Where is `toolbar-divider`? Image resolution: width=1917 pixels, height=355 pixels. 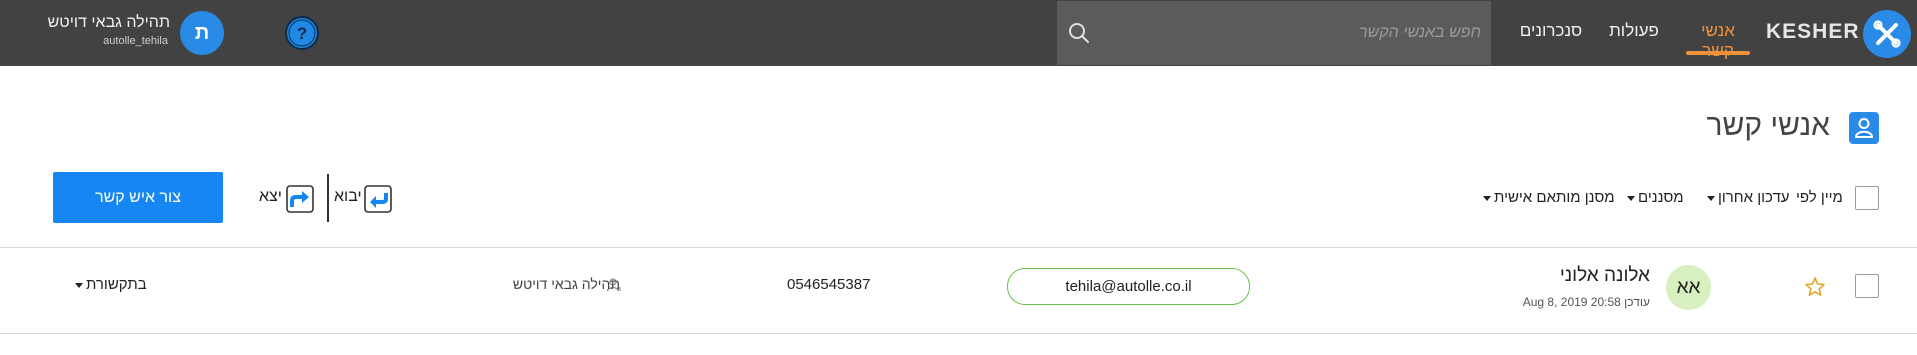 toolbar-divider is located at coordinates (328, 198).